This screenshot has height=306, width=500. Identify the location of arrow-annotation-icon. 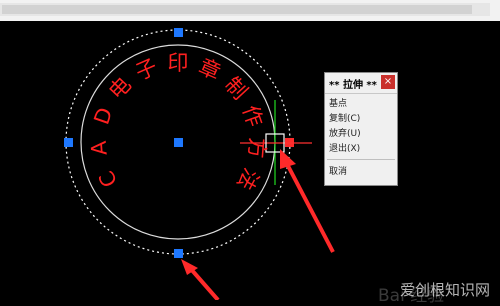
(200, 279).